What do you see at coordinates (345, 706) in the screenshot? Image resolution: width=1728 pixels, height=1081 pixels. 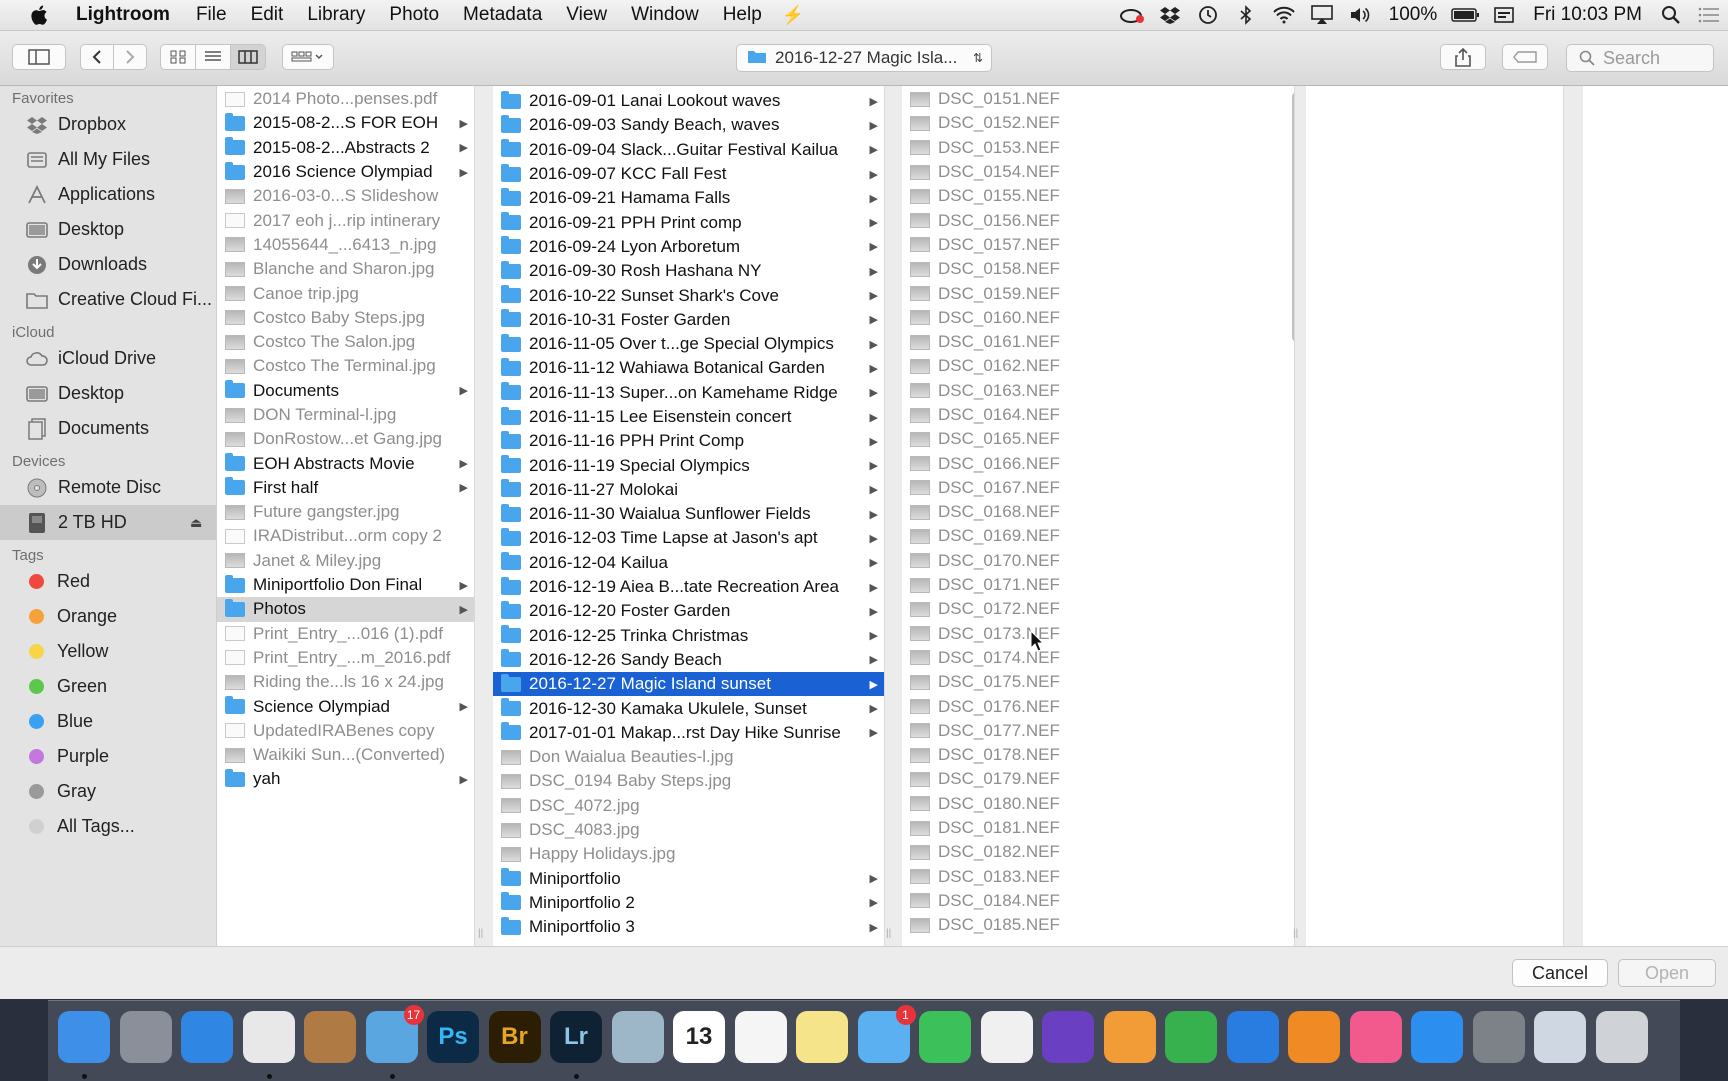 I see `folder-row: Science Olympiad ▶` at bounding box center [345, 706].